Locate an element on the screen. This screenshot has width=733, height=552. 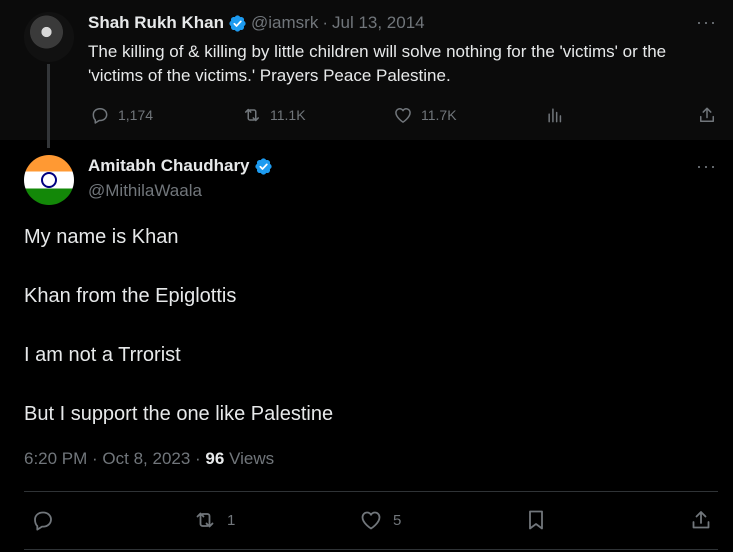
reply-author-name-row: Amitabh Chaudhary is located at coordinates (180, 166).